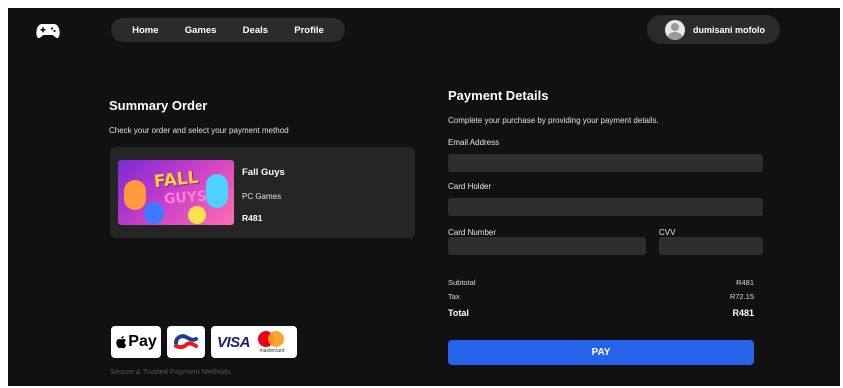  I want to click on tax-value: R72.15, so click(741, 296).